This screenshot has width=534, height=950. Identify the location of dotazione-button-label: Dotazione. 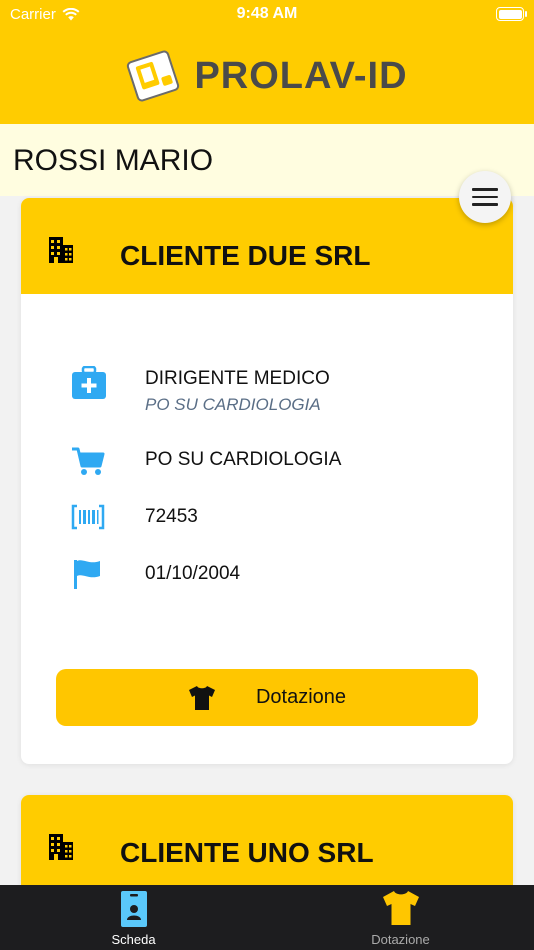
(301, 697).